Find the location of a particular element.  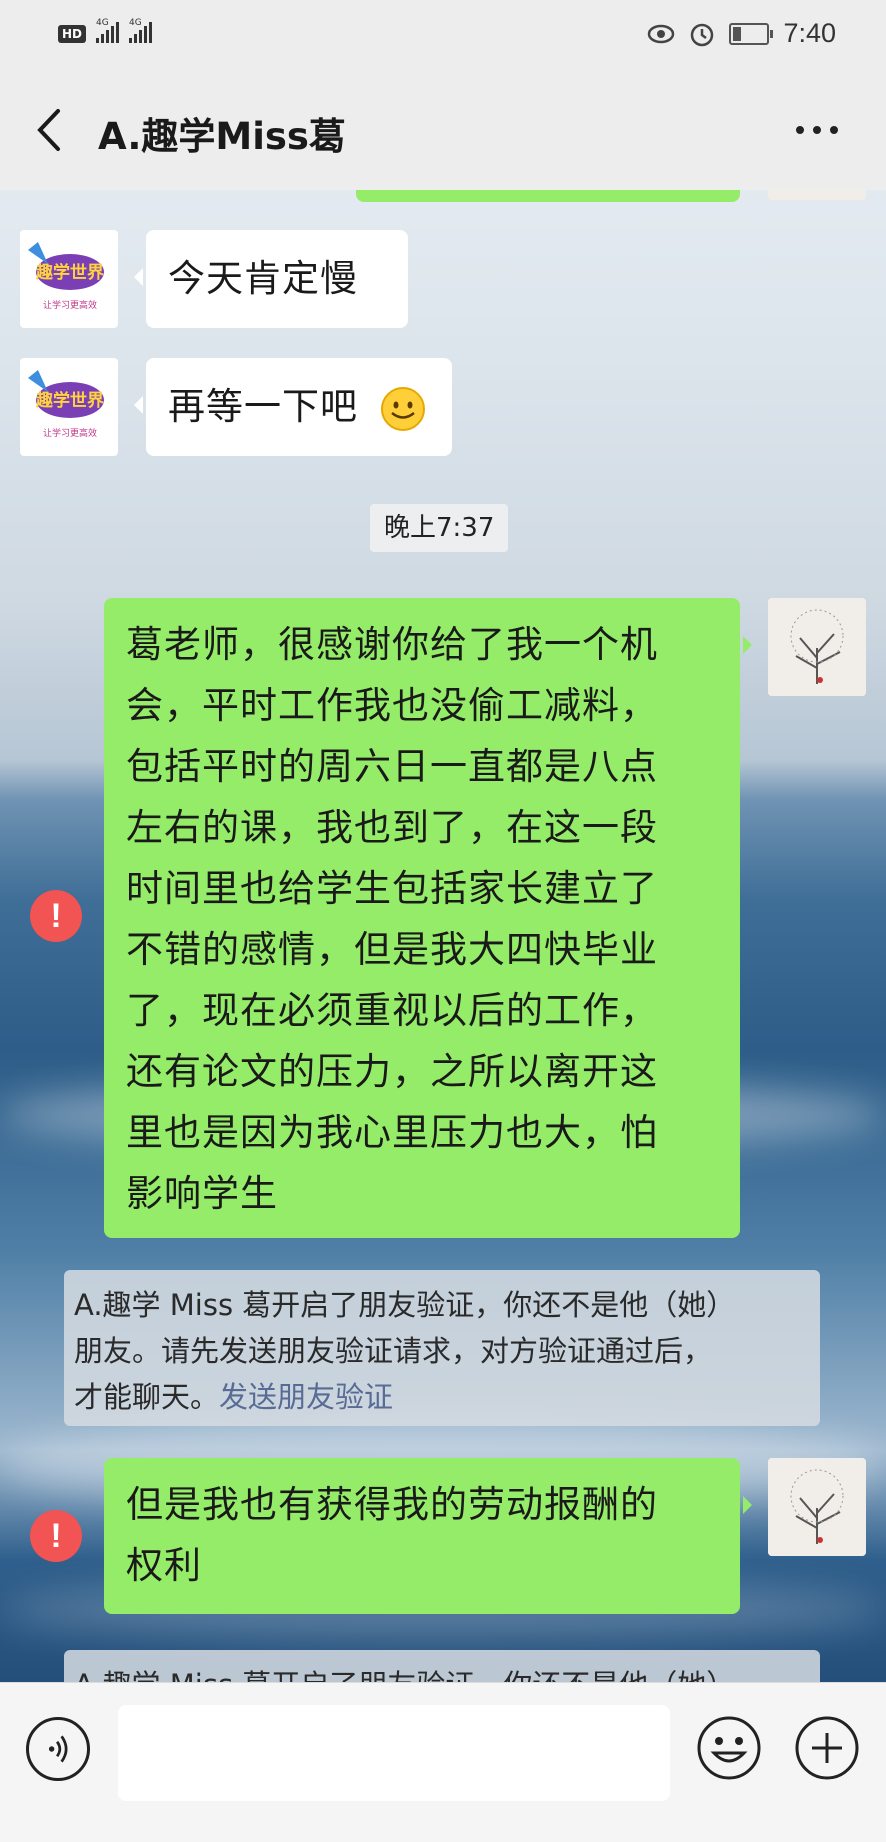

message-bubble-incoming: 再等一下吧 is located at coordinates (293, 407).